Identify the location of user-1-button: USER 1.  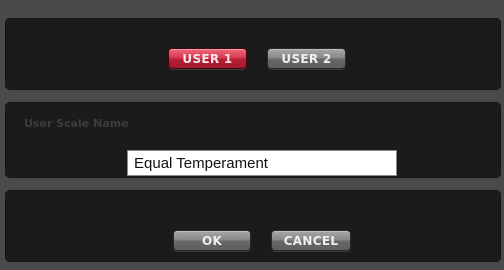
(207, 58).